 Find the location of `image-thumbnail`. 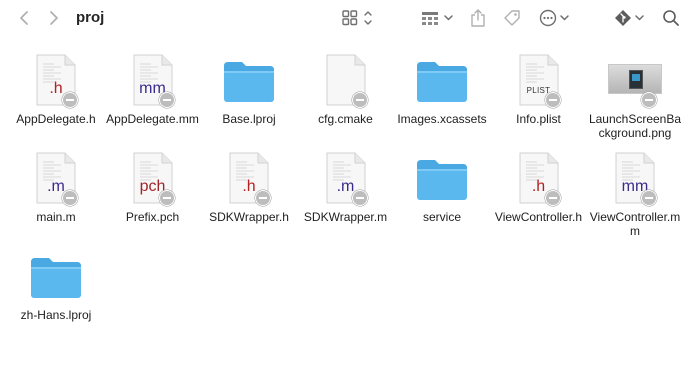

image-thumbnail is located at coordinates (635, 79).